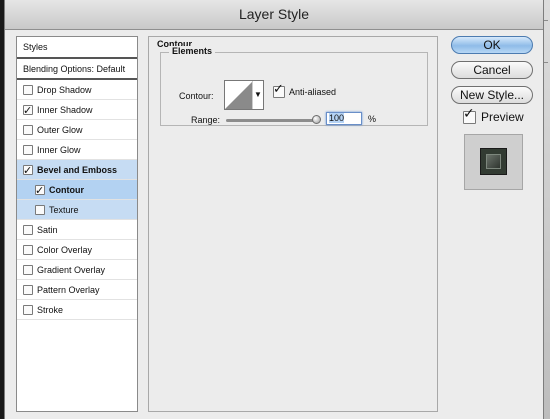  Describe the element at coordinates (239, 95) in the screenshot. I see `contour-curve-icon` at that location.